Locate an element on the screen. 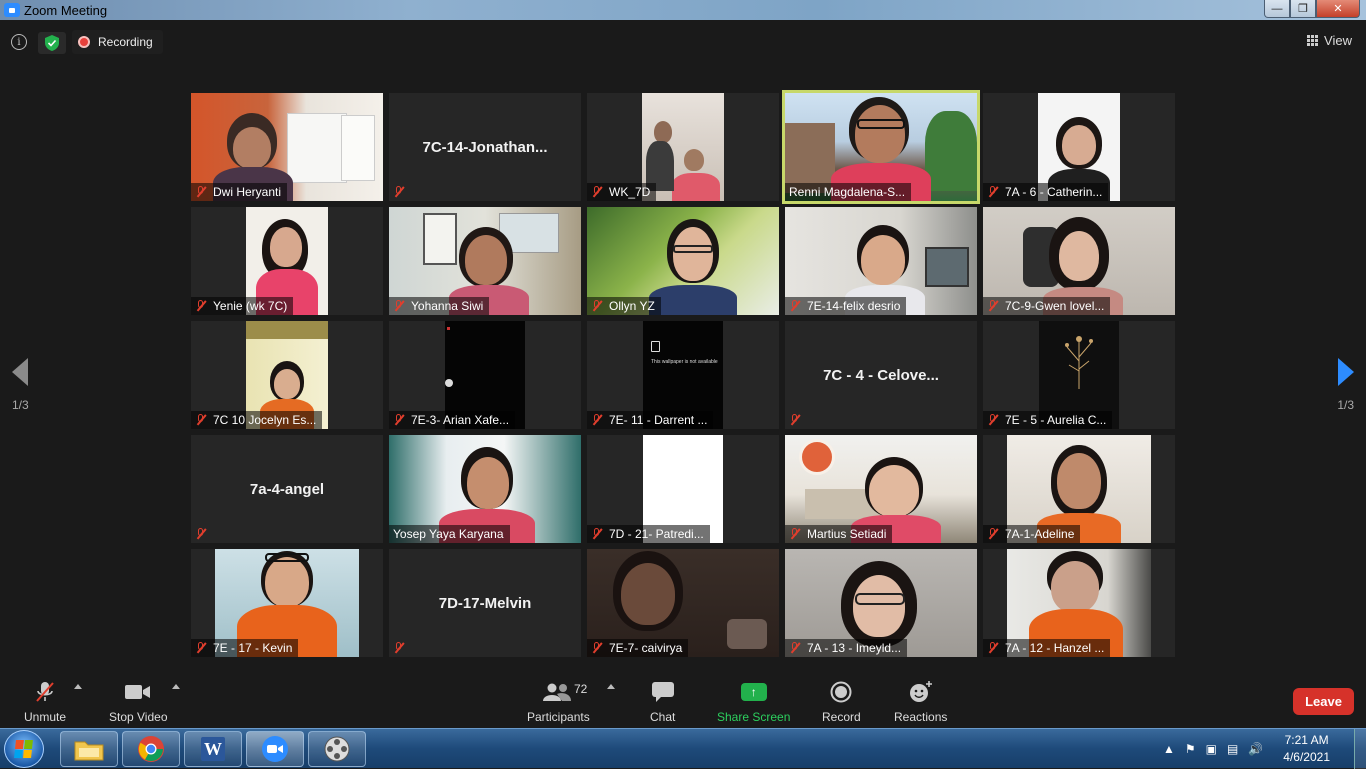 This screenshot has height=769, width=1366. close-button: ✕ is located at coordinates (1338, 9).